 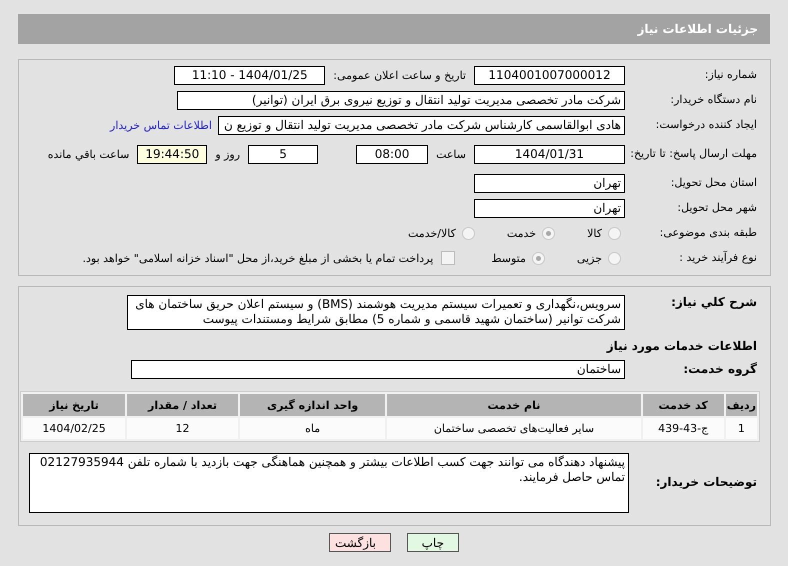 I want to click on column-header: نام خدمت, so click(x=514, y=405).